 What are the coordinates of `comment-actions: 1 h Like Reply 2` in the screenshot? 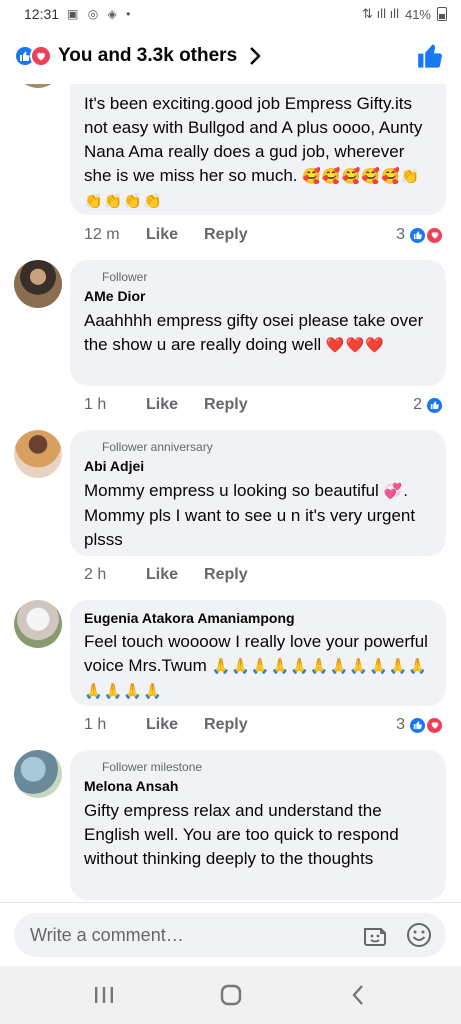 It's located at (264, 405).